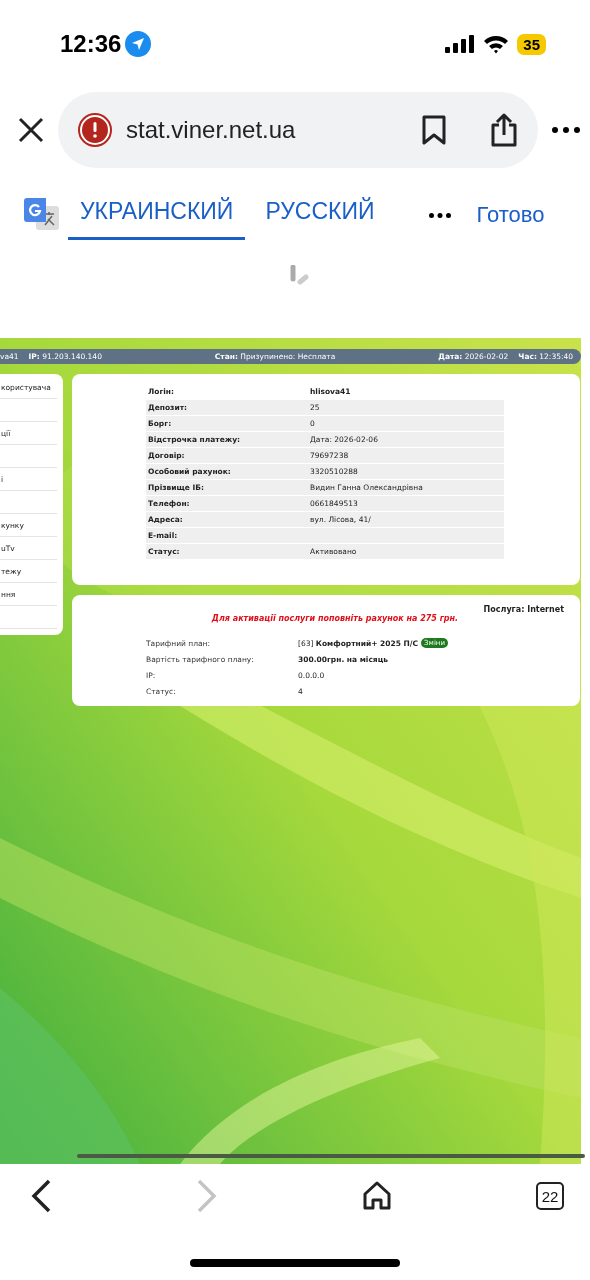  I want to click on translate-icon, so click(42, 215).